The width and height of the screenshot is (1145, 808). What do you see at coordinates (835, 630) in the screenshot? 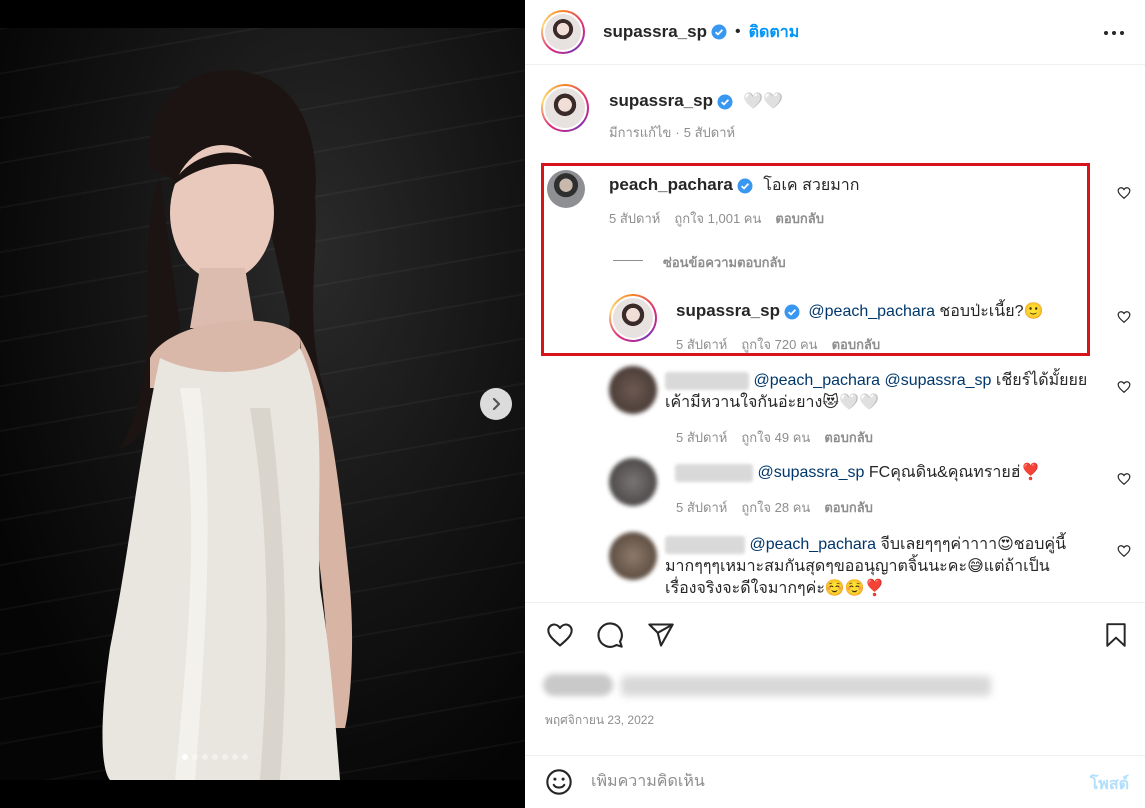
I see `post-actions` at bounding box center [835, 630].